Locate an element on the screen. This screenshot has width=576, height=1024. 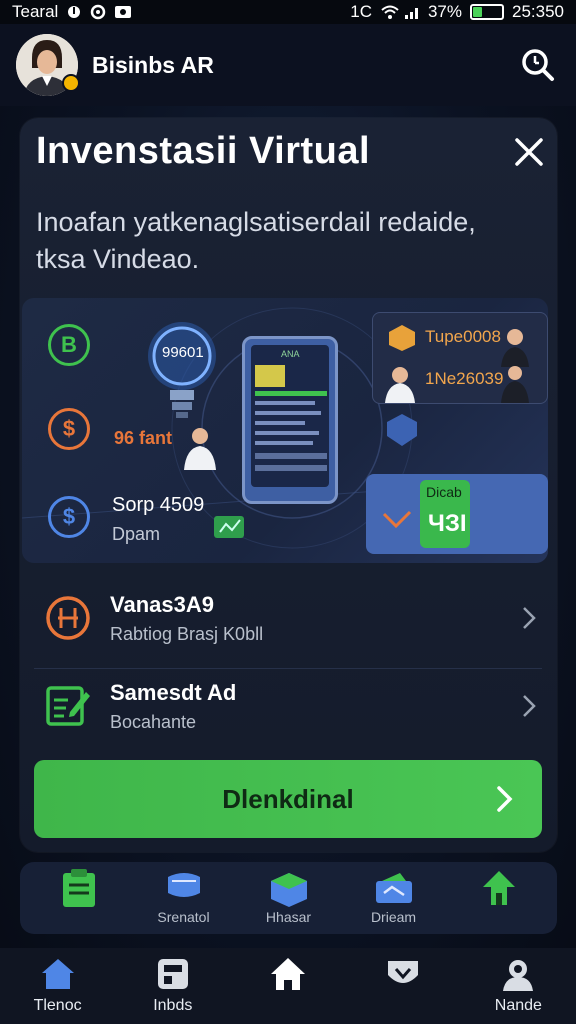
heart-shield-icon is located at coordinates (403, 972).